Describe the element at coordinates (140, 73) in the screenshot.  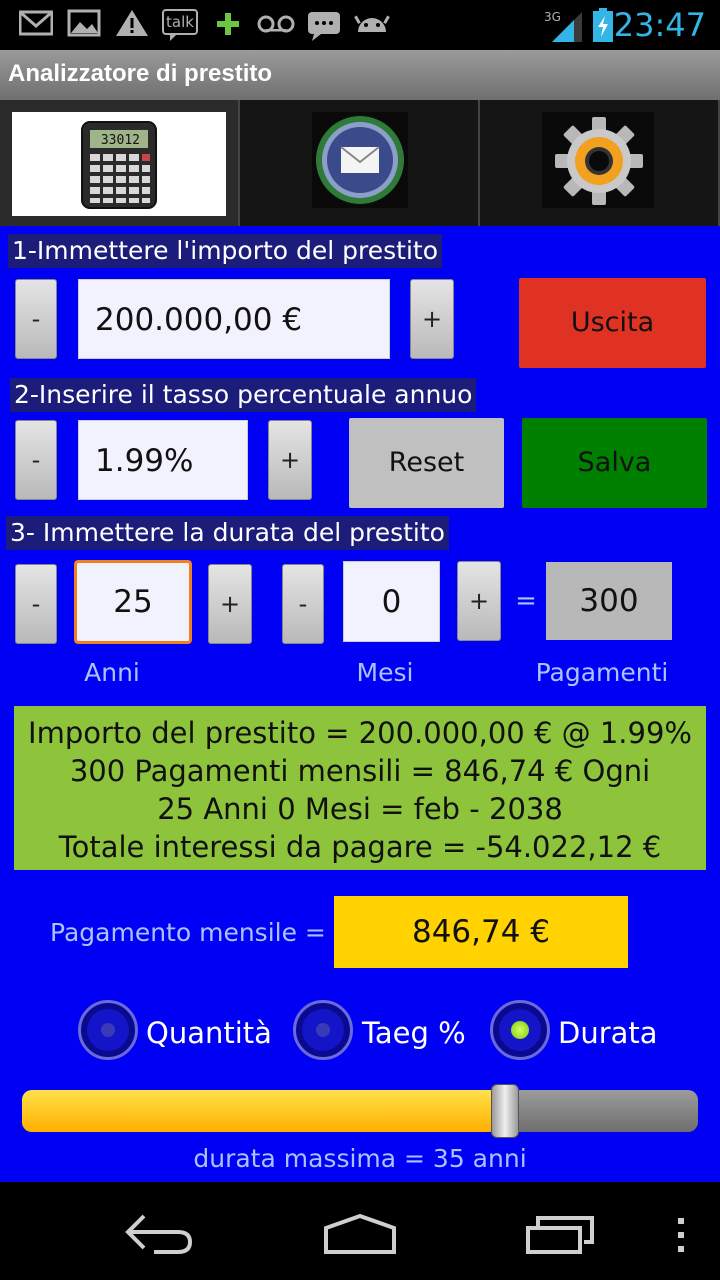
I see `app-title: Analizzatore di prestito` at that location.